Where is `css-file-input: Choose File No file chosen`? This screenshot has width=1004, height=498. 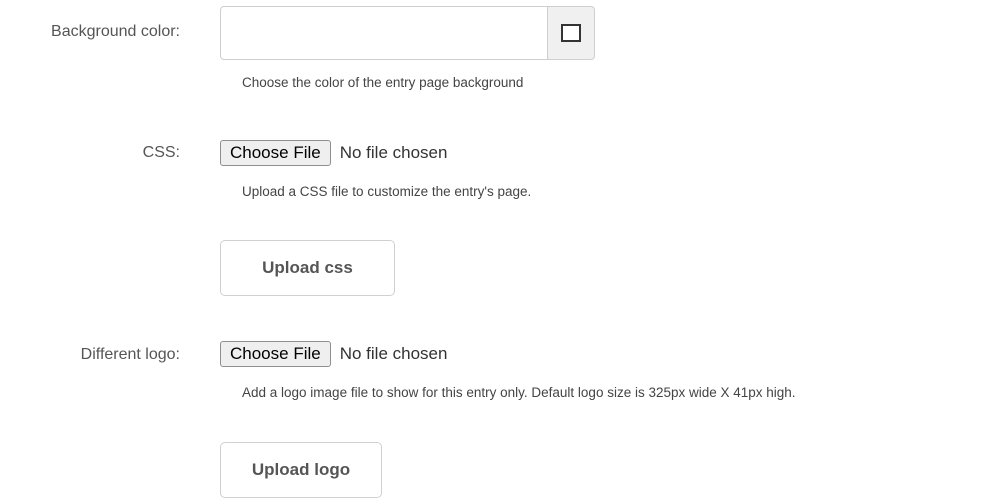 css-file-input: Choose File No file chosen is located at coordinates (333, 153).